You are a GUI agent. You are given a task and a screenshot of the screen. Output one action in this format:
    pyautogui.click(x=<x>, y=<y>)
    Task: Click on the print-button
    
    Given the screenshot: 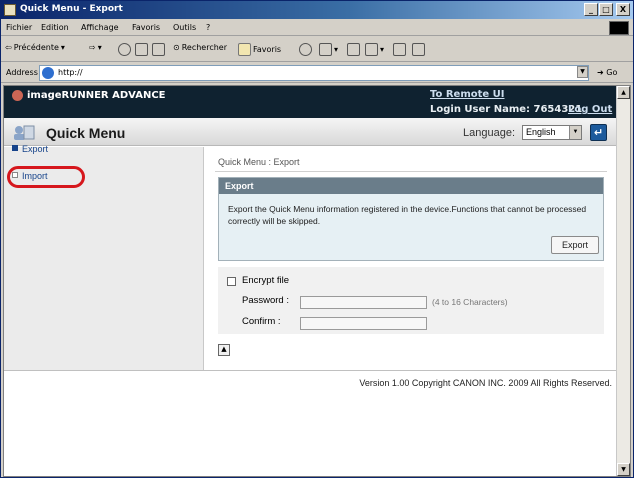 What is the action you would take?
    pyautogui.click(x=353, y=49)
    